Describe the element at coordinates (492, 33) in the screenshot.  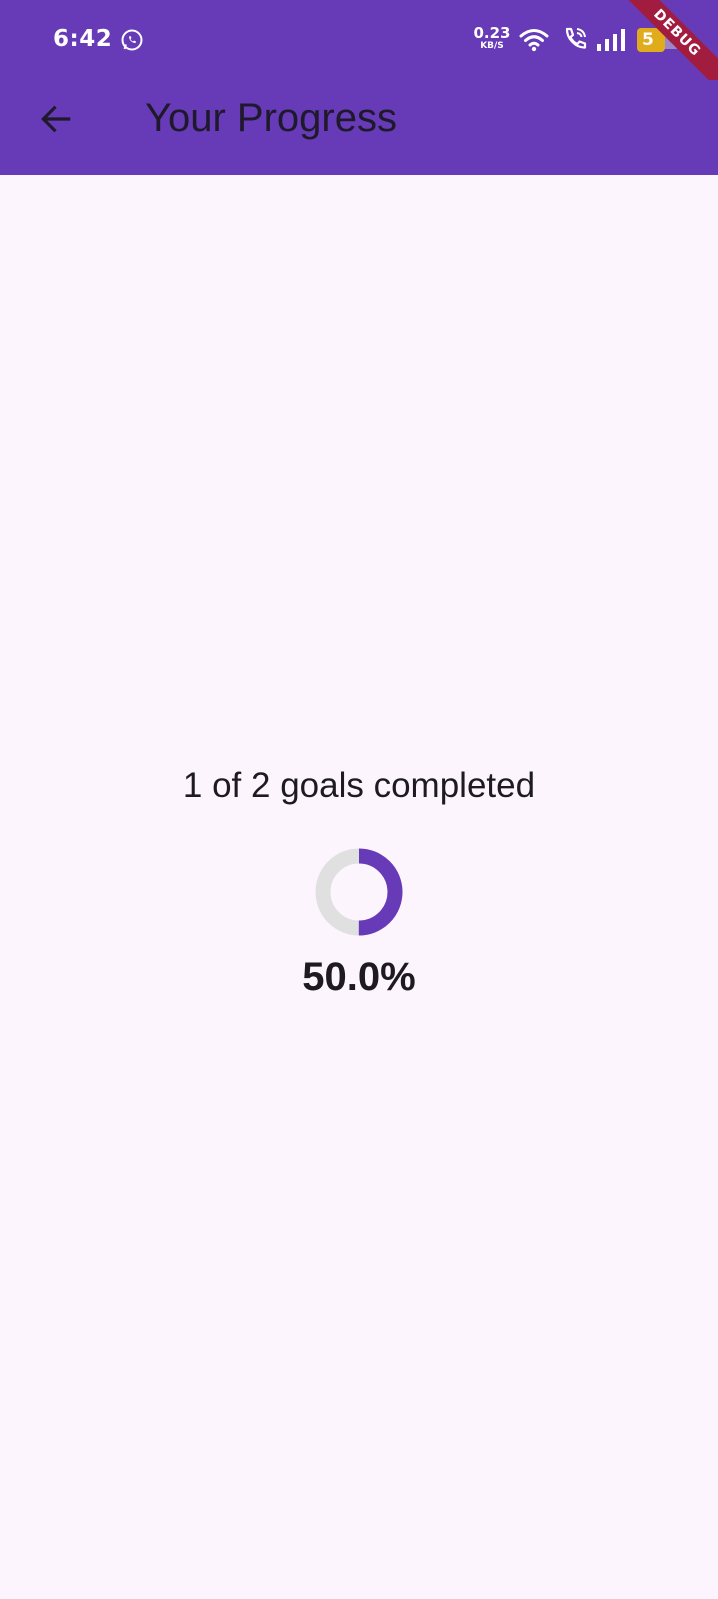
I see `network-speed-value: 0.23` at that location.